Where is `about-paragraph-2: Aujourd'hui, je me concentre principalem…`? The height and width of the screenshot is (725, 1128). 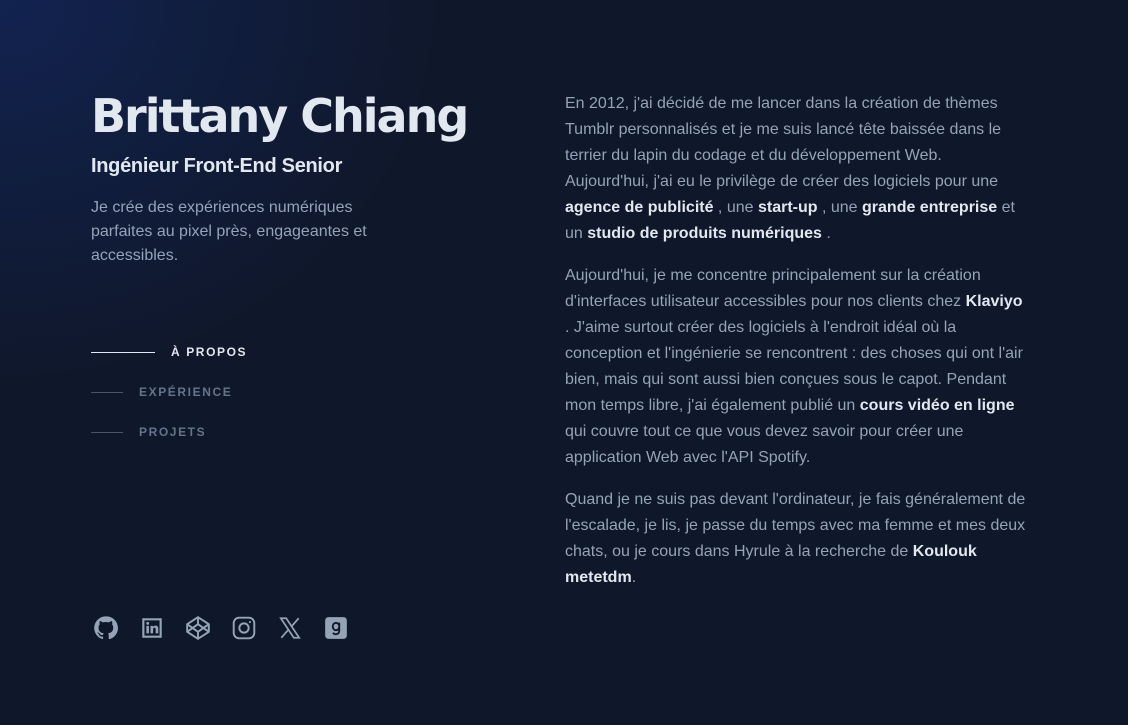 about-paragraph-2: Aujourd'hui, je me concentre principalem… is located at coordinates (796, 367).